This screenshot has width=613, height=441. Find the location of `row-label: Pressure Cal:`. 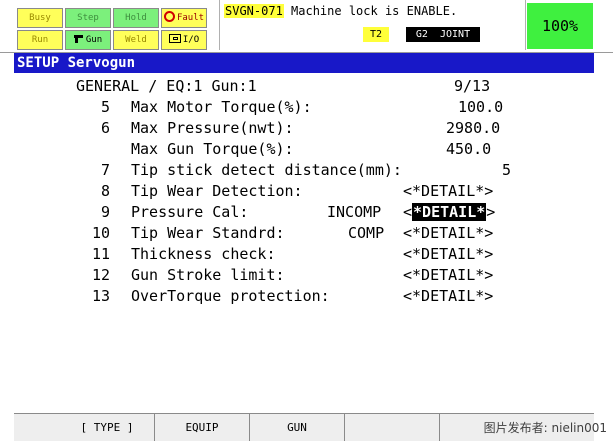

row-label: Pressure Cal: is located at coordinates (189, 212).